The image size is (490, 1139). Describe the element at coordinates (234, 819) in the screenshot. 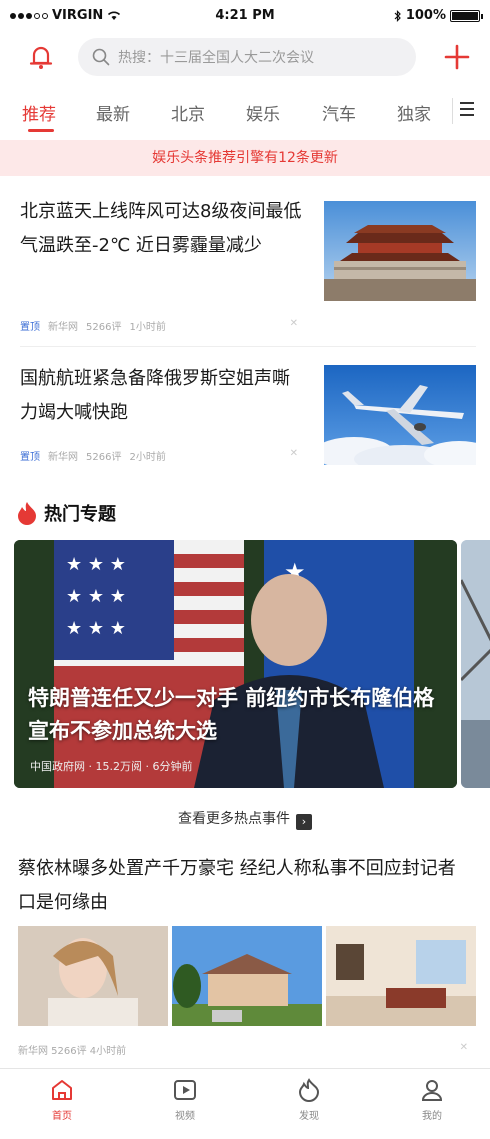

I see `more-hot-events-label: 查看更多热点事件` at that location.